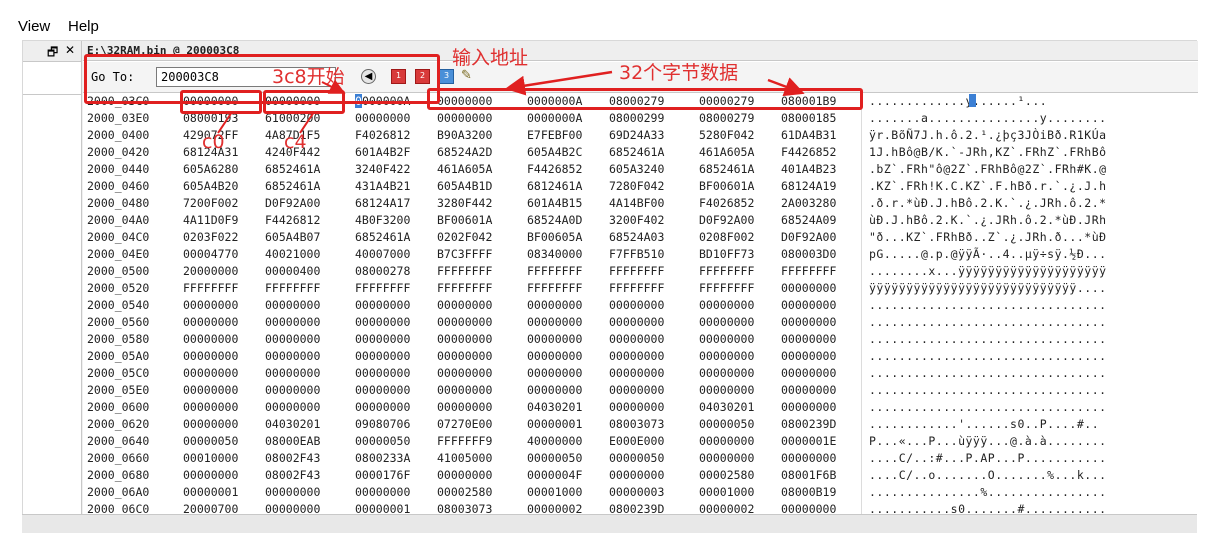 The image size is (1220, 555). Describe the element at coordinates (52, 78) in the screenshot. I see `panel-list` at that location.